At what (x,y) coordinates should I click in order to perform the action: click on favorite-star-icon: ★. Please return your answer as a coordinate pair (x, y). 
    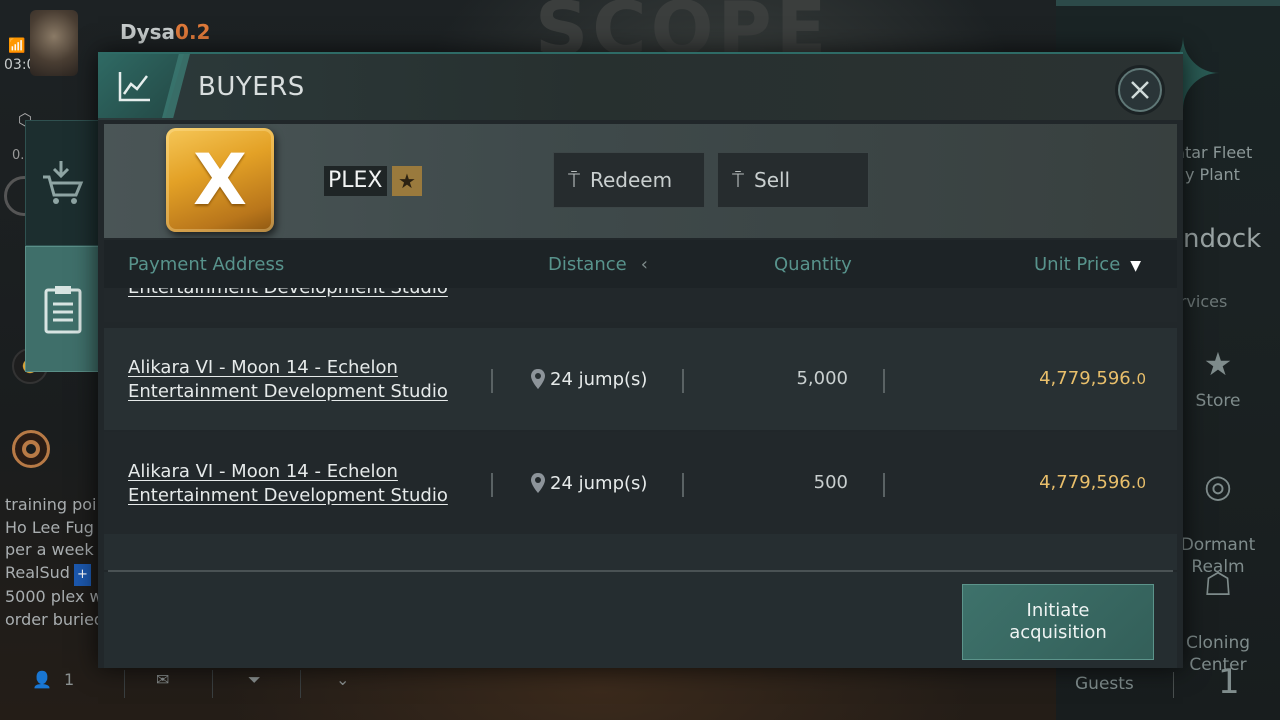
    Looking at the image, I should click on (407, 181).